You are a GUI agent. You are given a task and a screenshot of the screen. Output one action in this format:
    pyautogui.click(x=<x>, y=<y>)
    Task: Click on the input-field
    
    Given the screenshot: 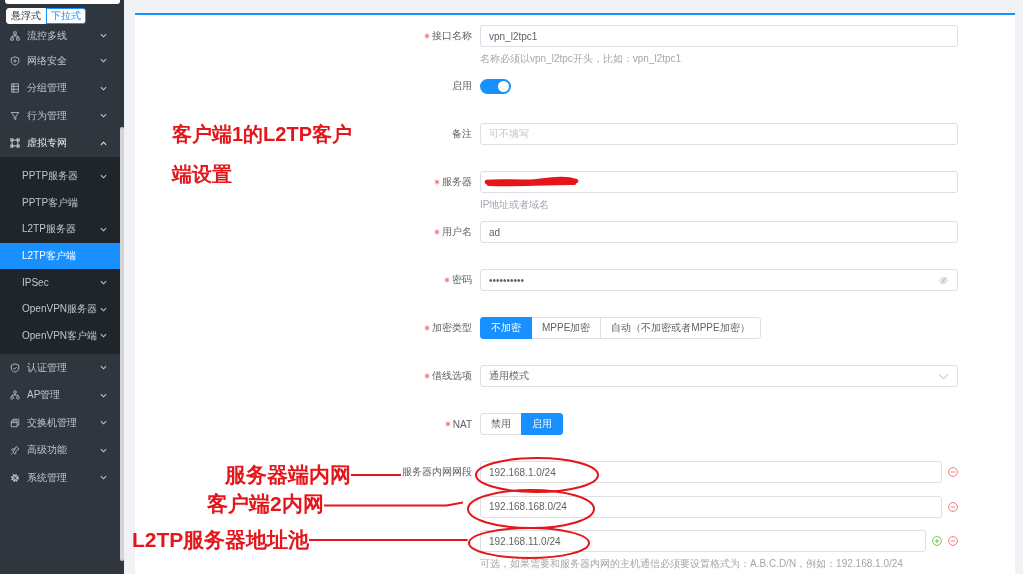 What is the action you would take?
    pyautogui.click(x=62, y=2)
    